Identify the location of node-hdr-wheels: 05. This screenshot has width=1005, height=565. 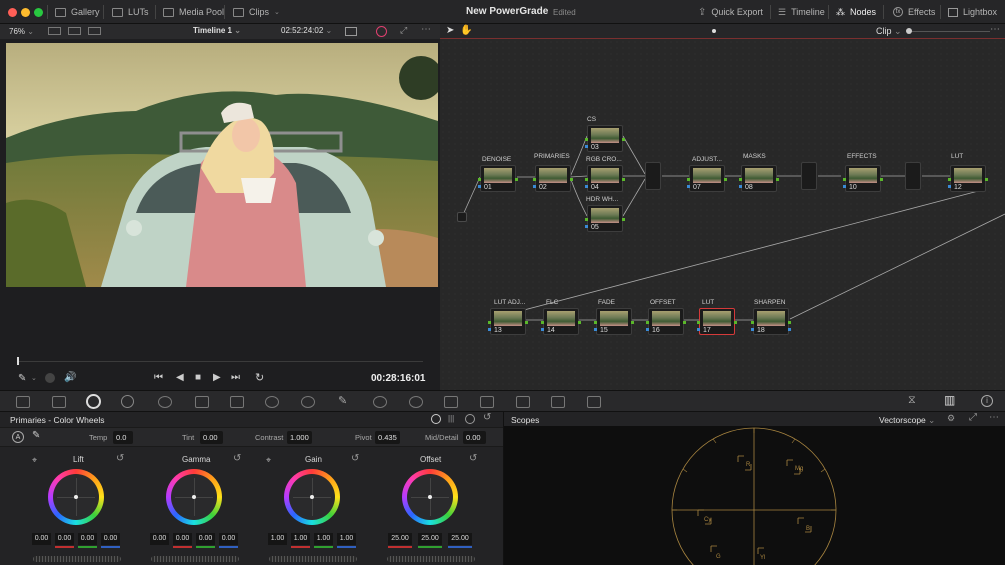
(605, 218).